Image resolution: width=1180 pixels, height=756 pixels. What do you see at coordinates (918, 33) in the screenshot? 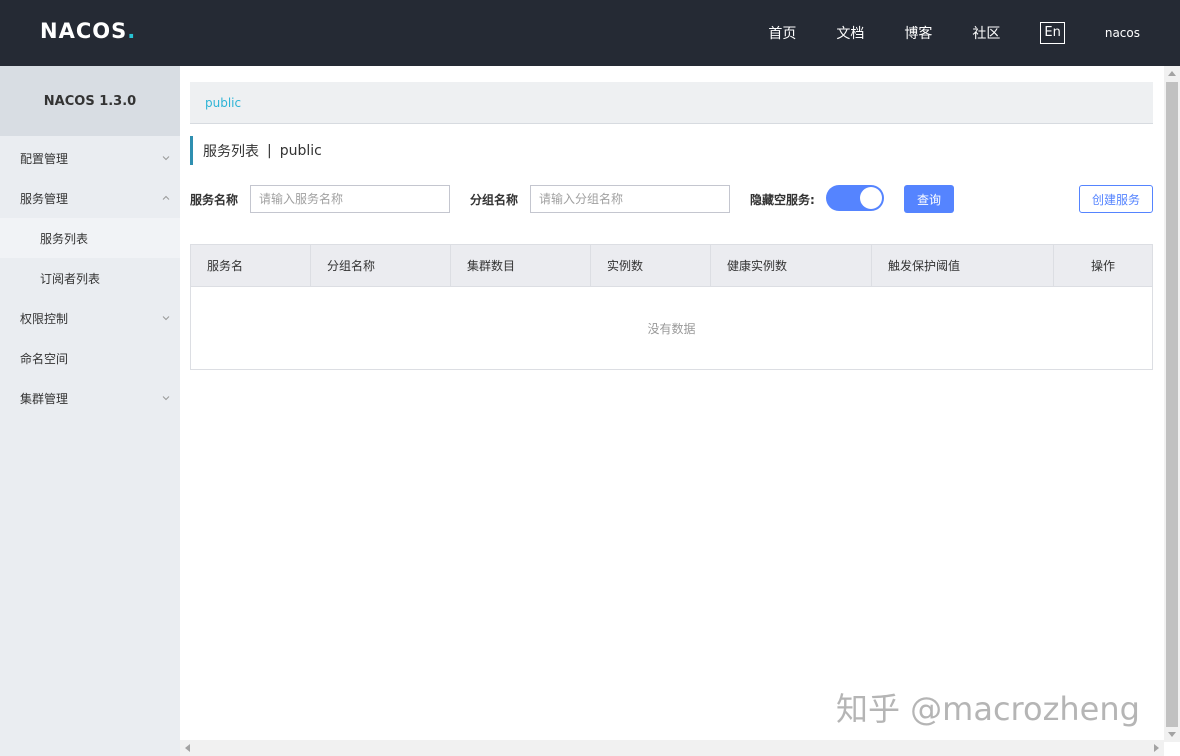
I see `nav-blog: 博客` at bounding box center [918, 33].